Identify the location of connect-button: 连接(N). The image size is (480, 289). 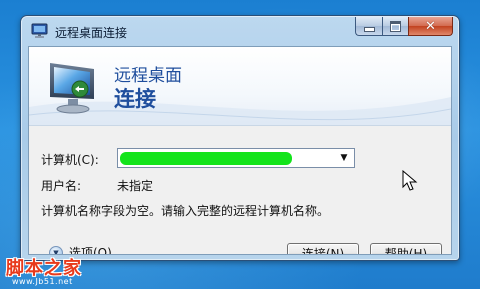
(323, 248).